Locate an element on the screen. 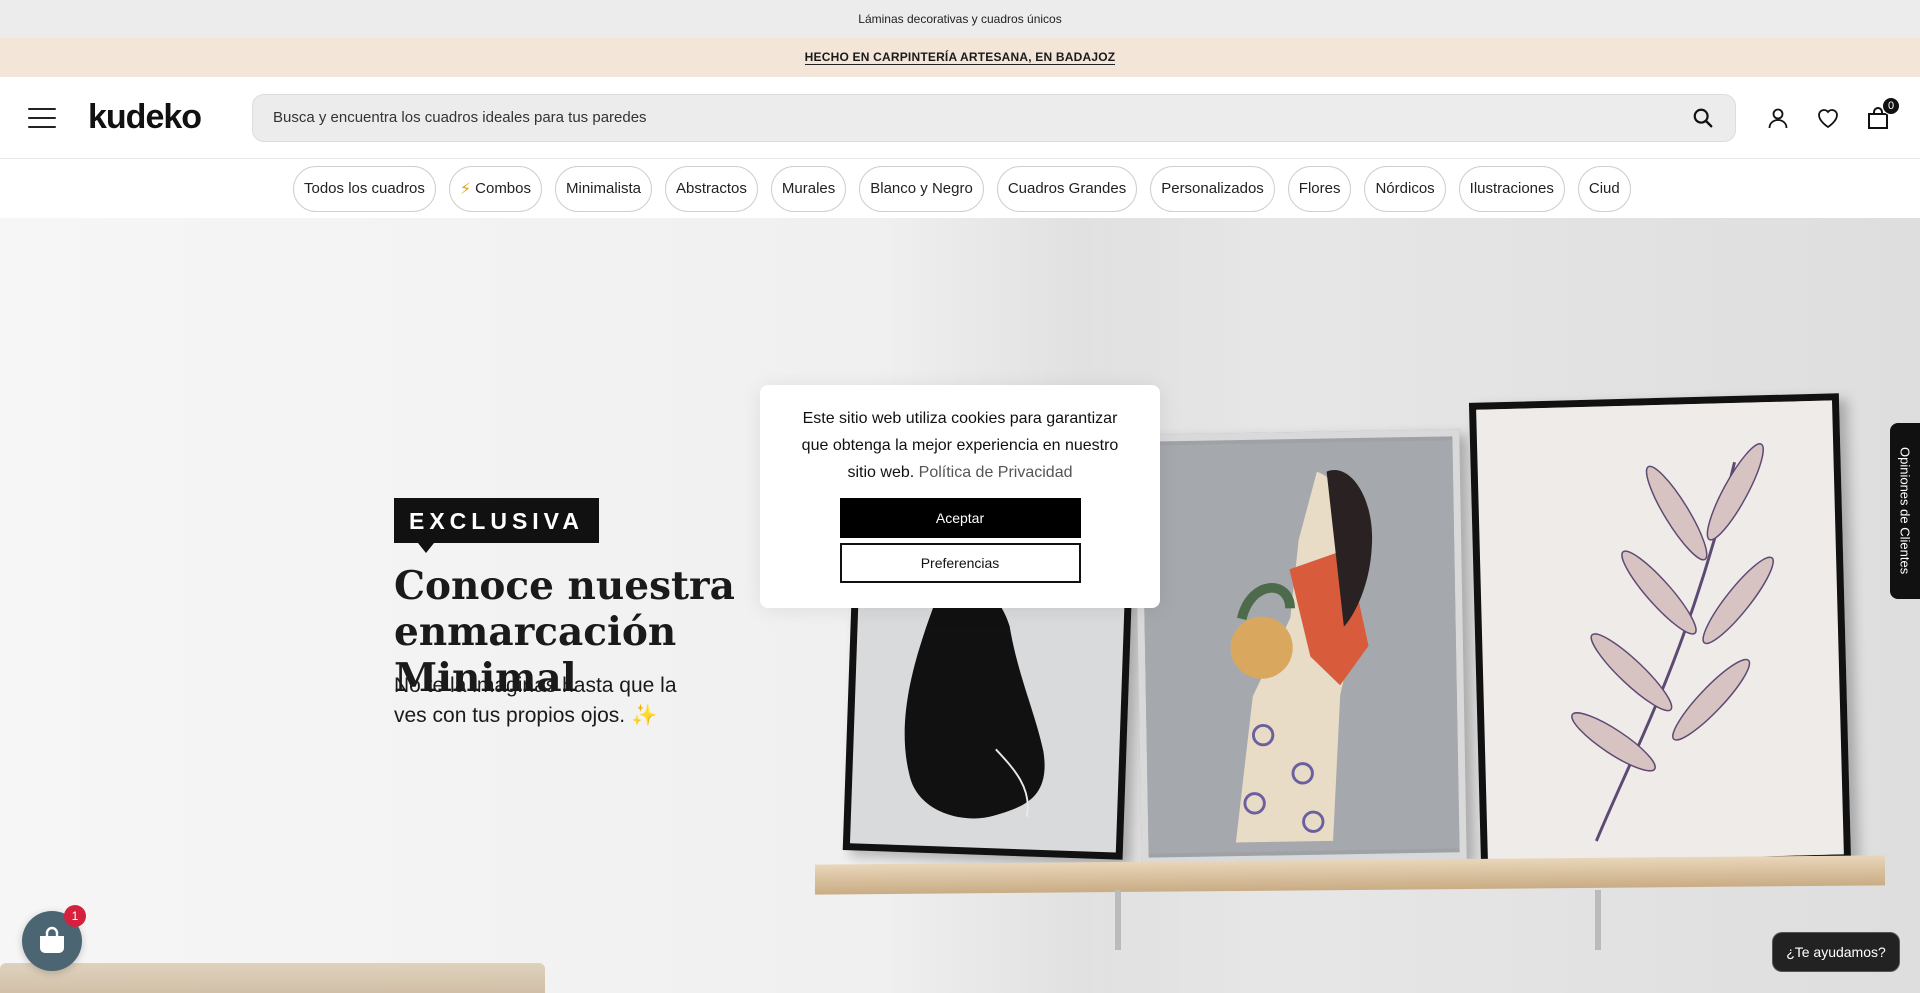 This screenshot has width=1920, height=993. category-pill: Ciud is located at coordinates (1604, 188).